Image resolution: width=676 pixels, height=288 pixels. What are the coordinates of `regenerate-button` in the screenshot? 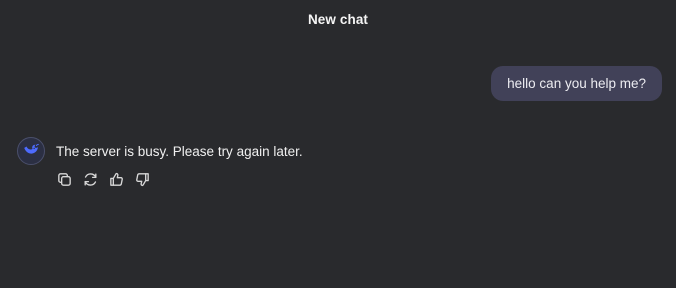 It's located at (90, 181).